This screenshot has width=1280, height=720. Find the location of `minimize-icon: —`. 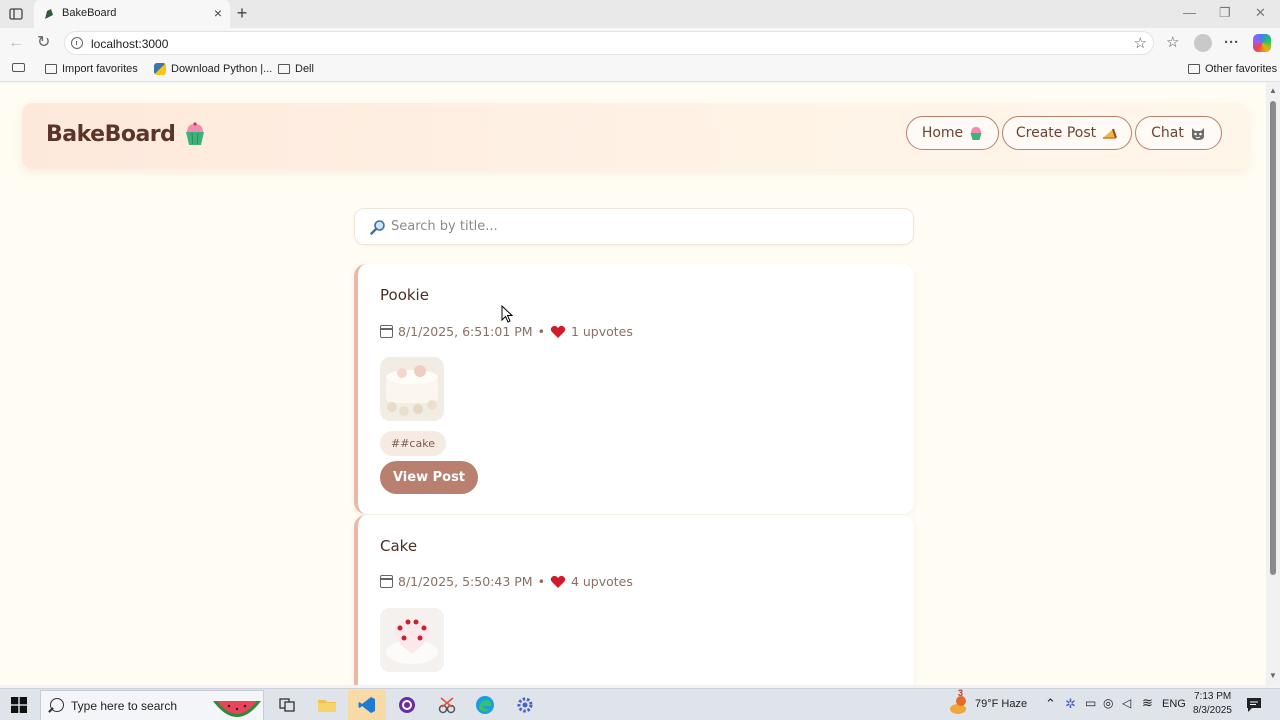

minimize-icon: — is located at coordinates (1189, 12).